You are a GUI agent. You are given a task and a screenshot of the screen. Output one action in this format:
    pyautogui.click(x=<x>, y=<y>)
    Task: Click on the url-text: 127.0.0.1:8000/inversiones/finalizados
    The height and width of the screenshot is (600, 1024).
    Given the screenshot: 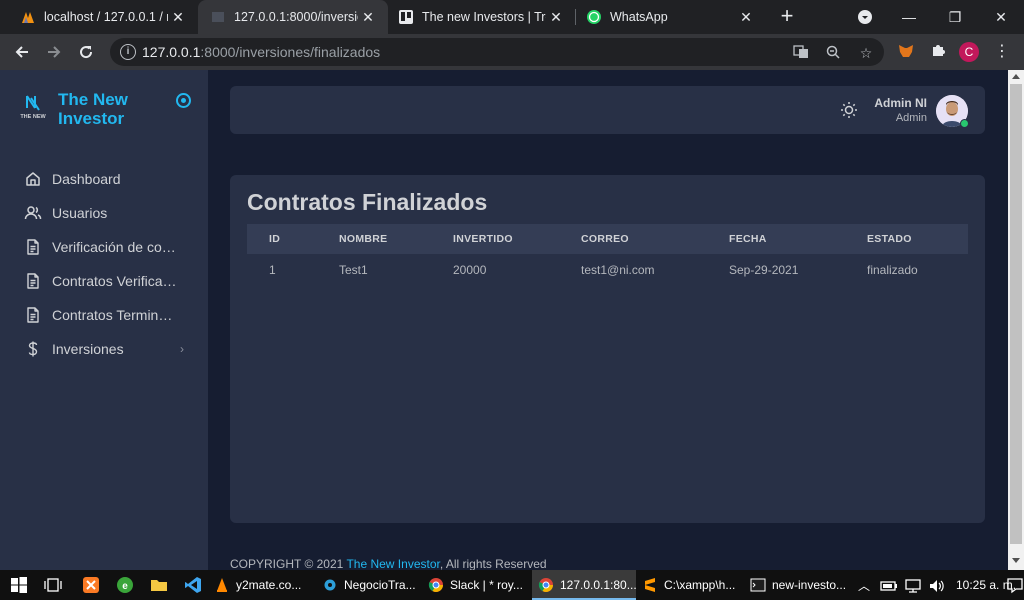 What is the action you would take?
    pyautogui.click(x=261, y=52)
    